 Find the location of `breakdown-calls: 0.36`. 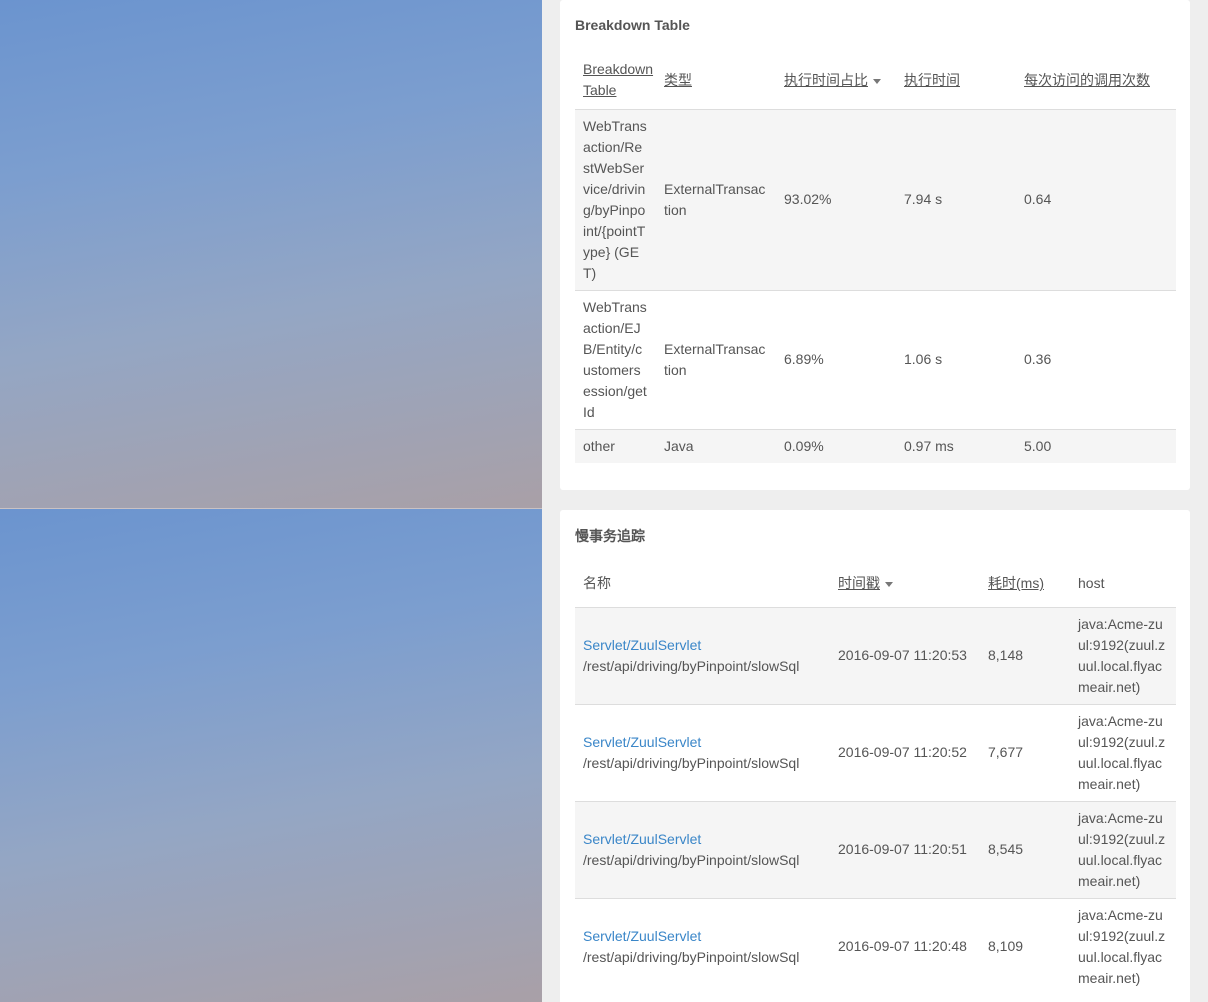

breakdown-calls: 0.36 is located at coordinates (1096, 359).